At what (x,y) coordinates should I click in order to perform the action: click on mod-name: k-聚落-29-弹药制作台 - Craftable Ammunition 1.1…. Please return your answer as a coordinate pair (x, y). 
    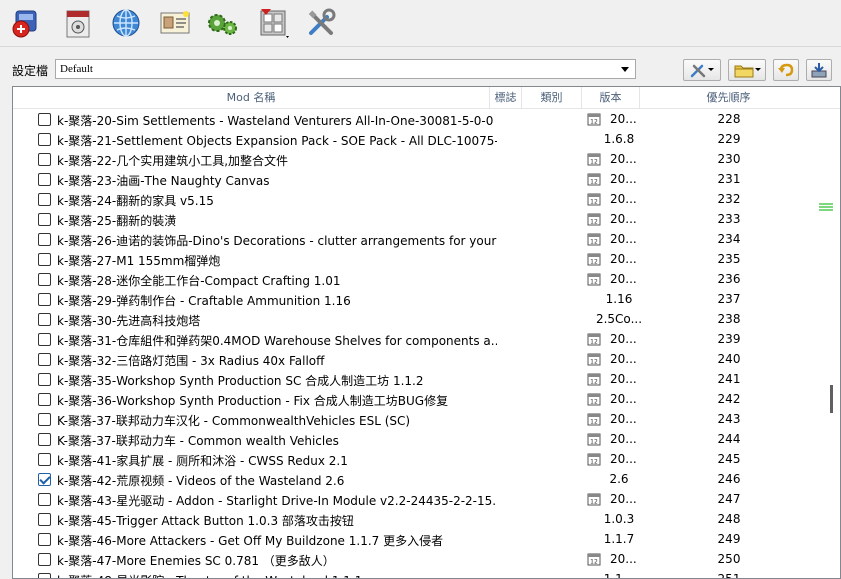
    Looking at the image, I should click on (204, 301).